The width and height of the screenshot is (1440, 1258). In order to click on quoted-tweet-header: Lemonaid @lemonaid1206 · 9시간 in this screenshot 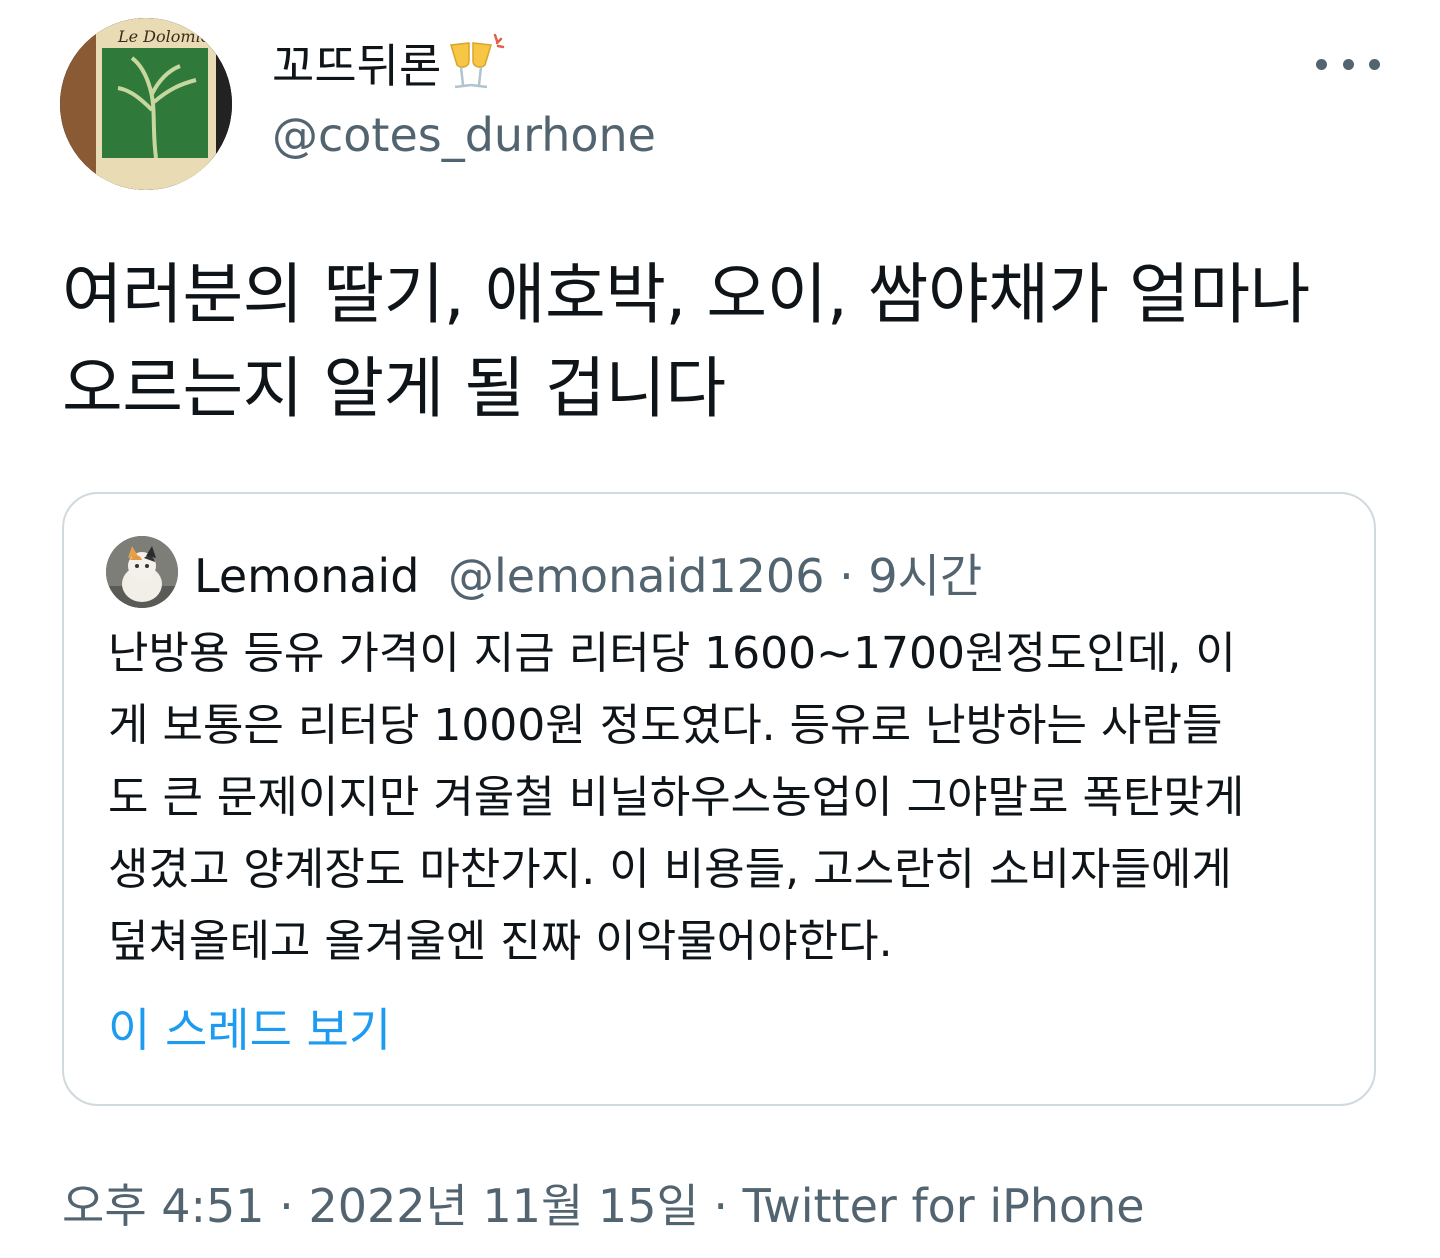, I will do `click(588, 573)`.